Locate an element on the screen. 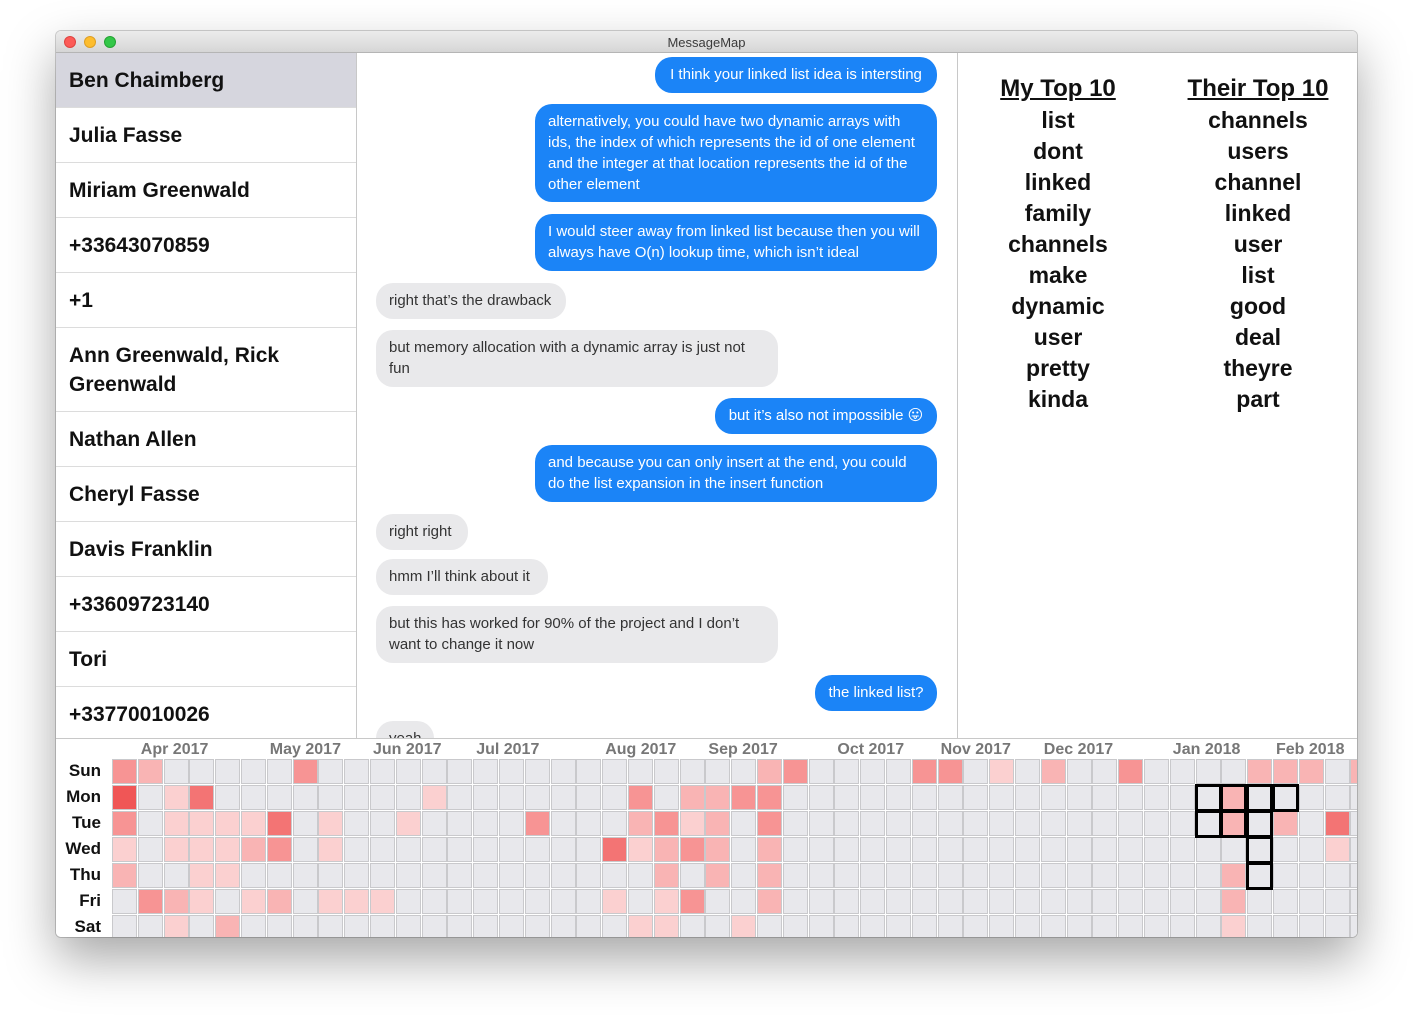  contact-item: Miriam Greenwald is located at coordinates (206, 190).